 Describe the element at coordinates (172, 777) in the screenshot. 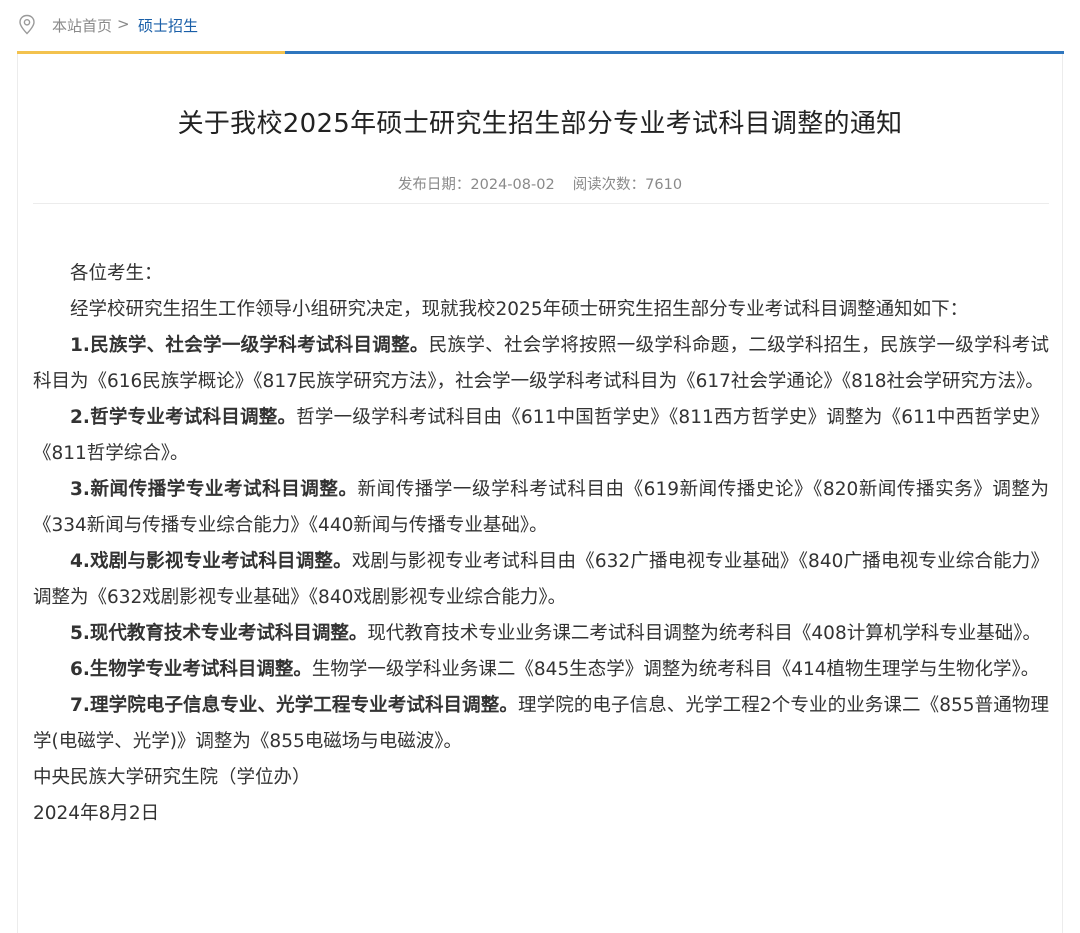

I see `signature: 中央民族大学研究生院（学位办）` at that location.